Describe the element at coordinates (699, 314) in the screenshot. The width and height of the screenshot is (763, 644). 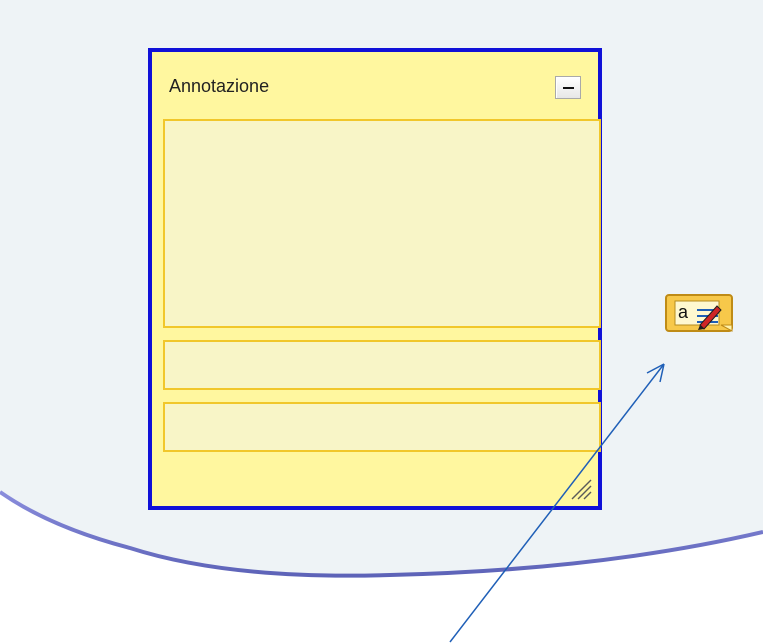
I see `annotation-note-icon: a` at that location.